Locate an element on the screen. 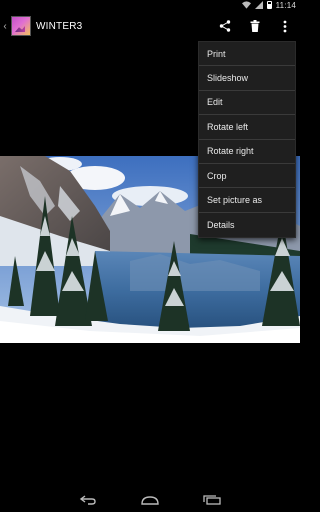  share-icon is located at coordinates (225, 26).